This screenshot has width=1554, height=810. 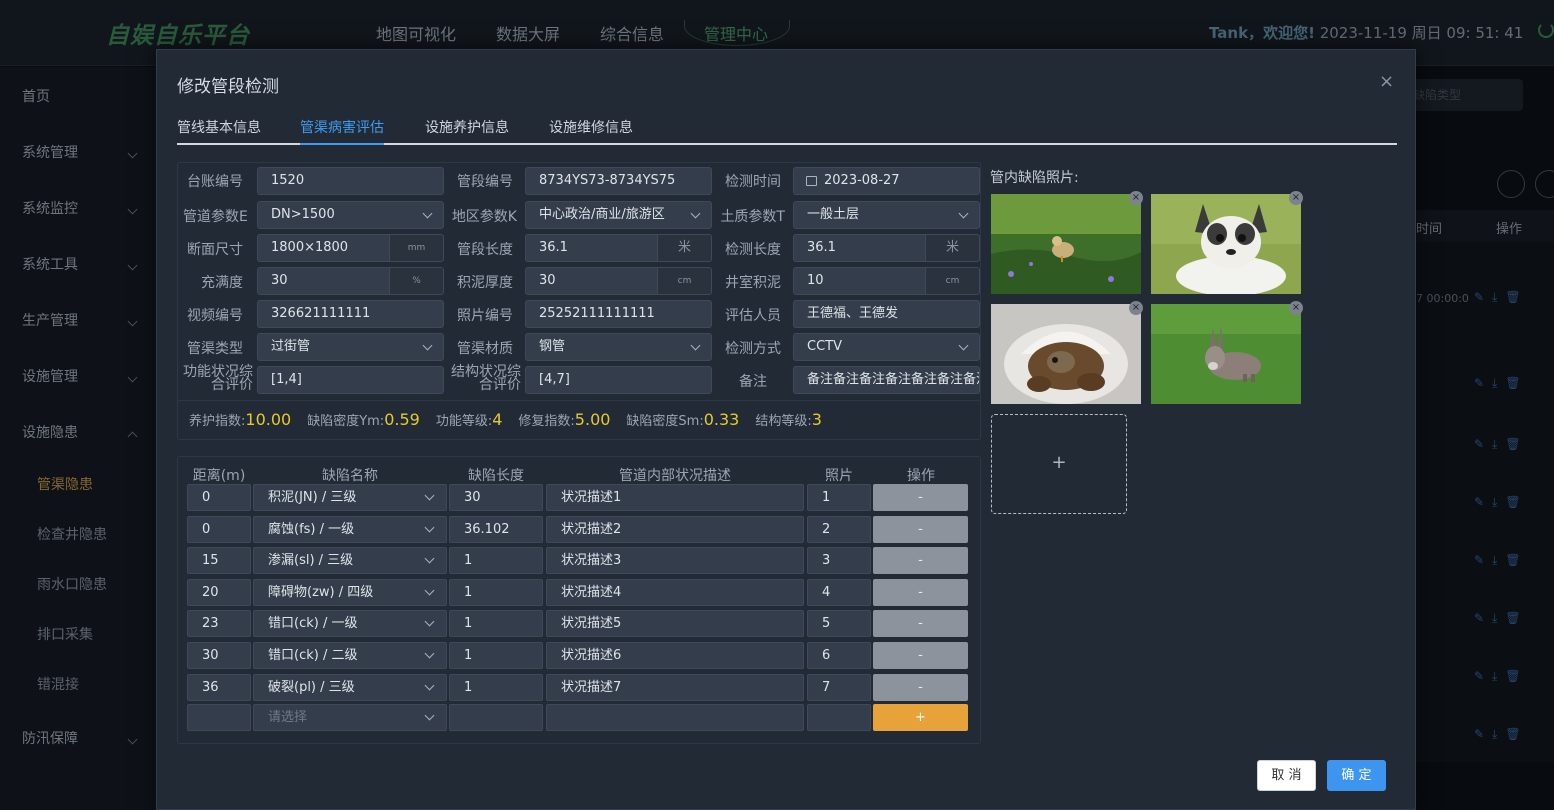 What do you see at coordinates (886, 314) in the screenshot?
I see `evaluator-field: 王德福、王德发` at bounding box center [886, 314].